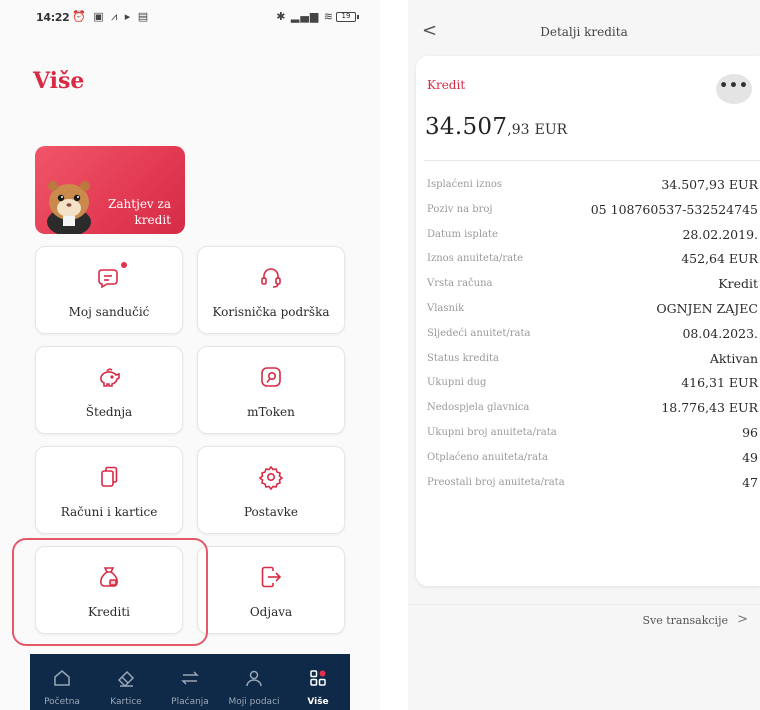  I want to click on tab-home: Početna, so click(62, 682).